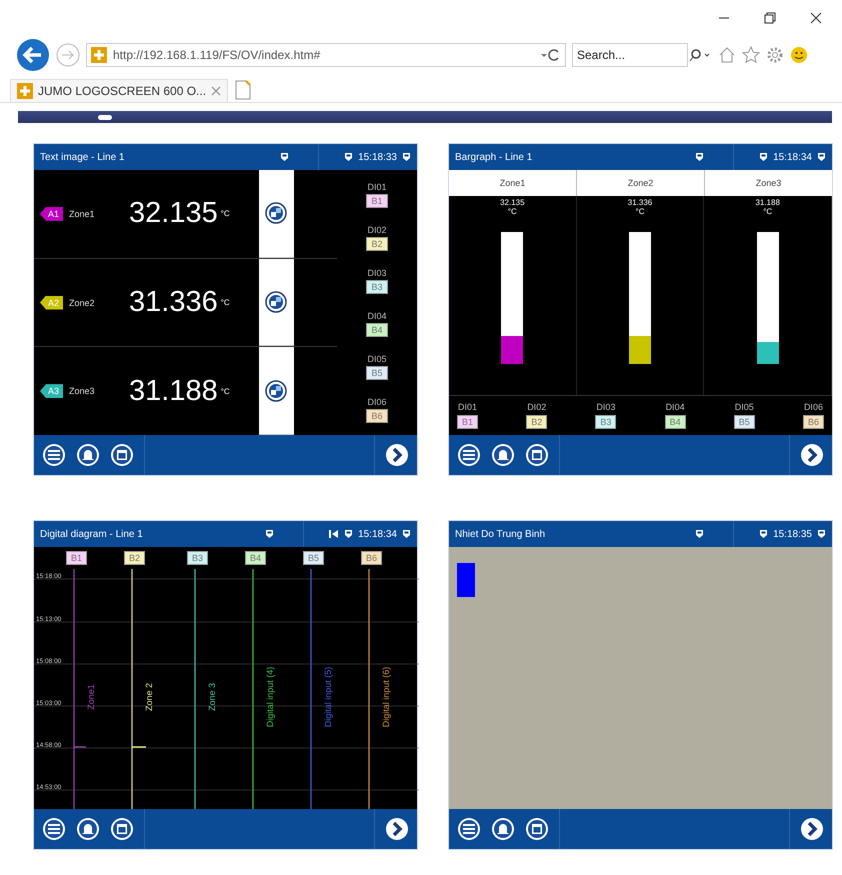 This screenshot has height=875, width=842. Describe the element at coordinates (33, 55) in the screenshot. I see `back-button` at that location.